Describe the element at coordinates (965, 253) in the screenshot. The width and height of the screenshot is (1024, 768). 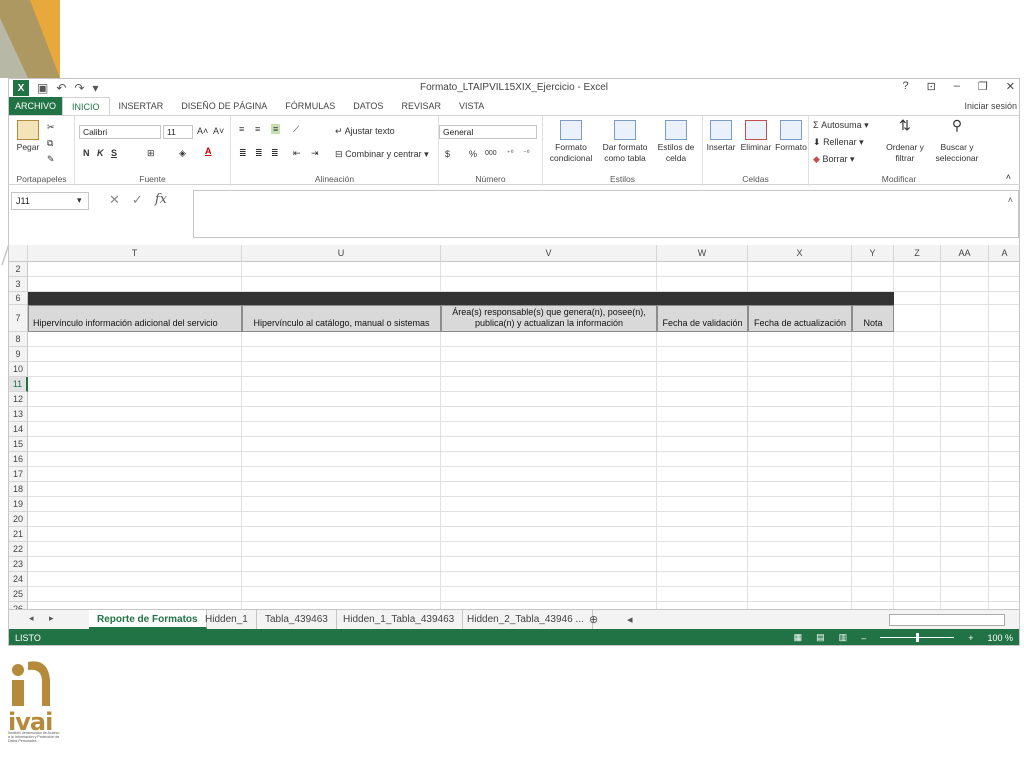
I see `column-header-aa: AA` at that location.